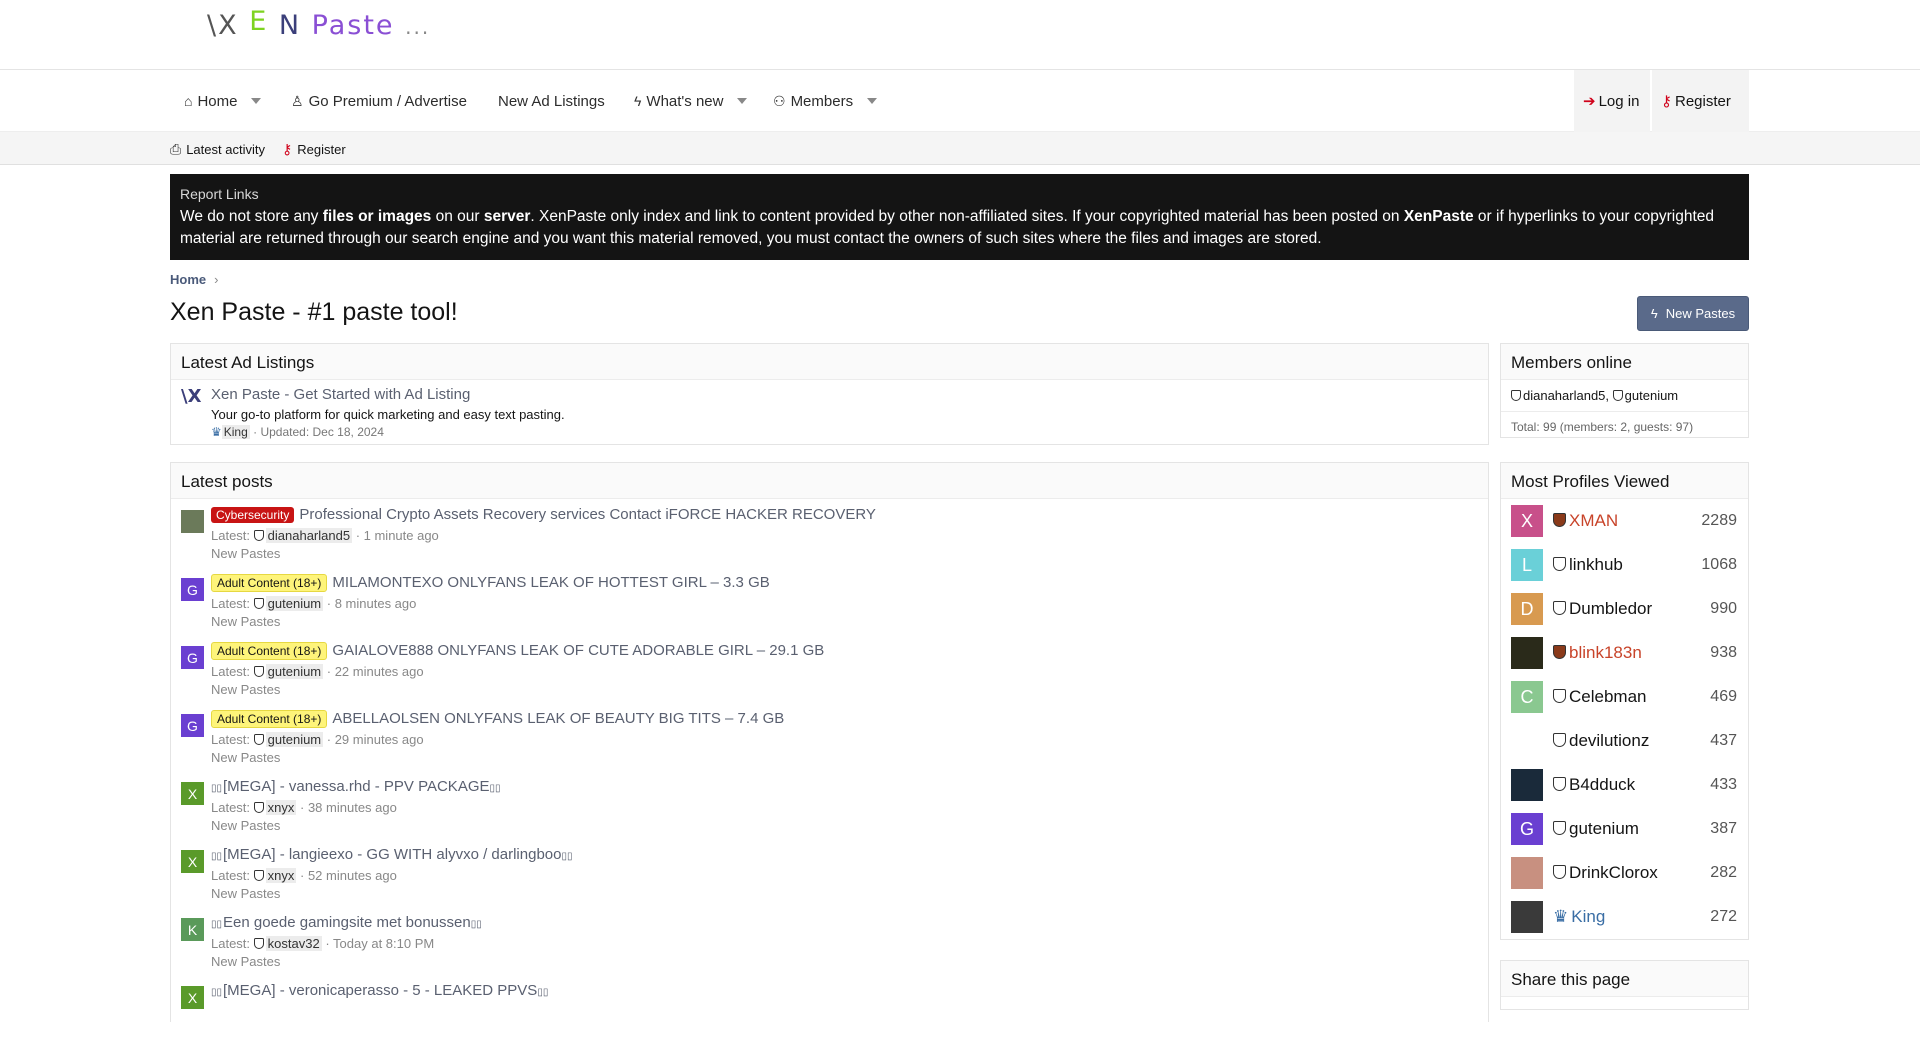 The width and height of the screenshot is (1920, 1040). Describe the element at coordinates (1627, 521) in the screenshot. I see `profile-name: XMAN` at that location.